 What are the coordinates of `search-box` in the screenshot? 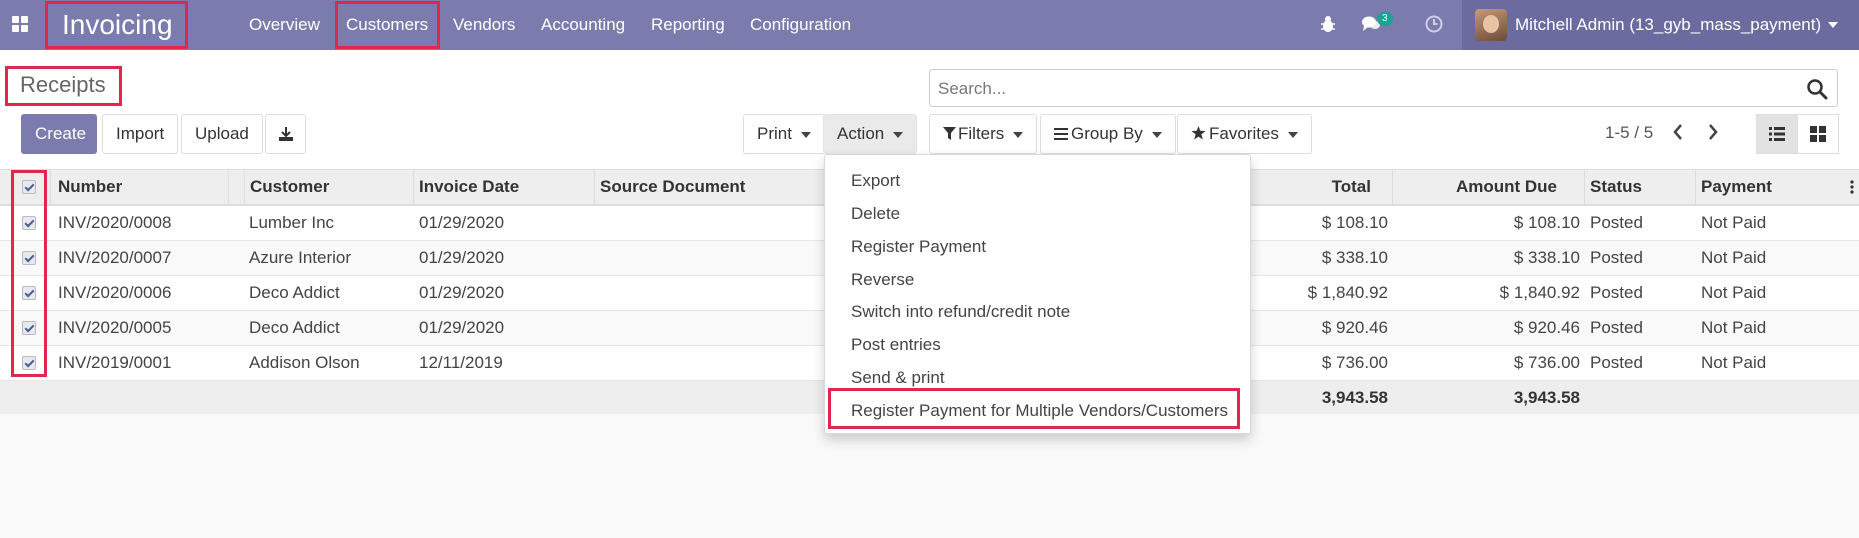 It's located at (1383, 88).